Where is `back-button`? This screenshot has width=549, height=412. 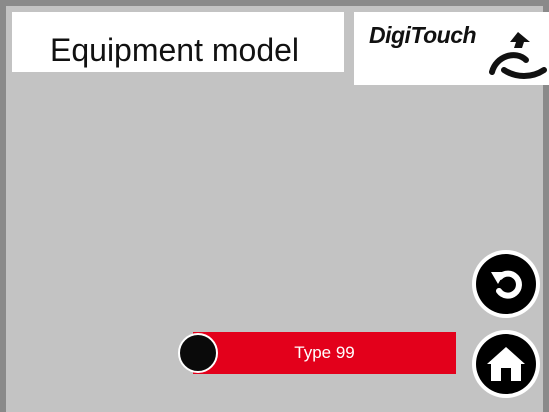 back-button is located at coordinates (506, 284).